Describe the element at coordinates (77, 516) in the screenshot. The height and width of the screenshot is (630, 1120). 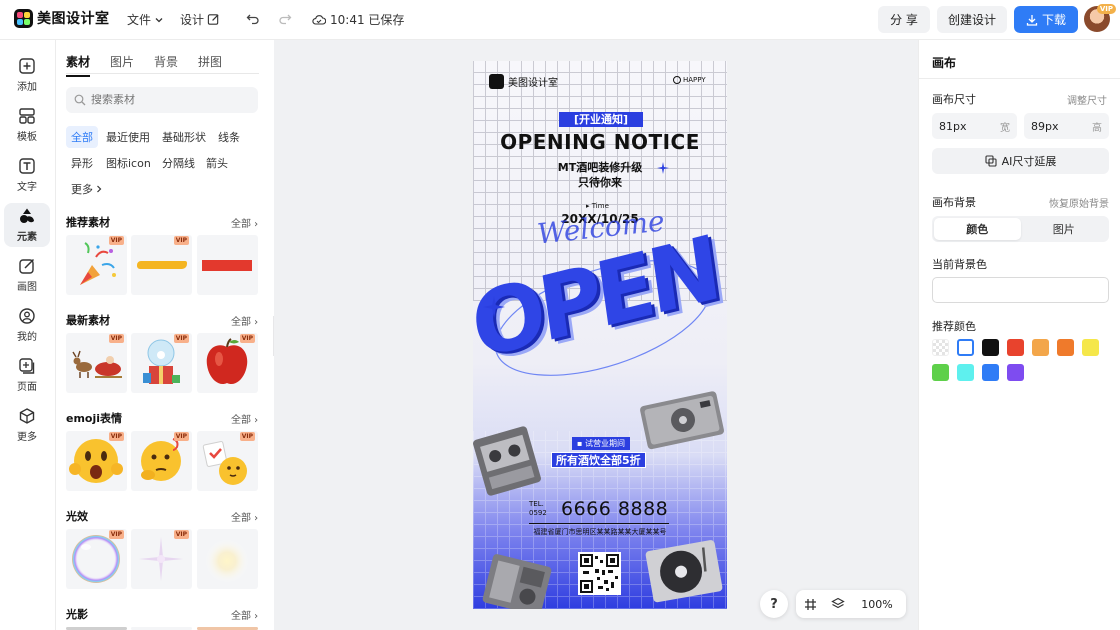
I see `section-title-light-effects: 光效` at that location.